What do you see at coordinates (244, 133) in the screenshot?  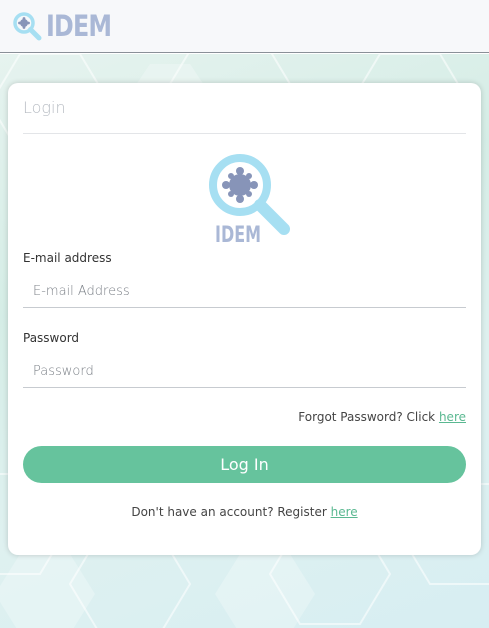 I see `divider` at bounding box center [244, 133].